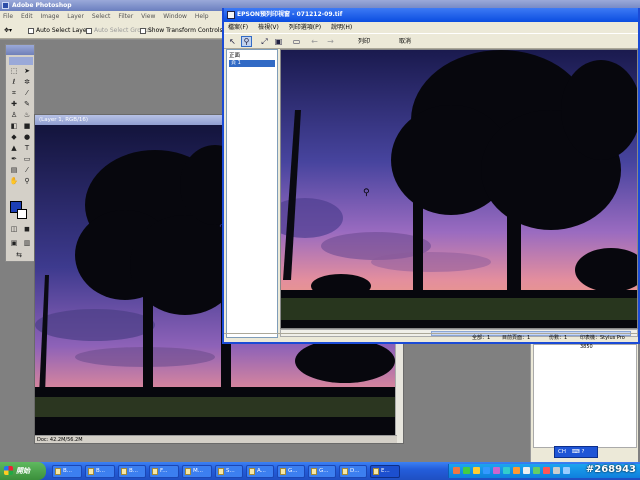 The width and height of the screenshot is (640, 480). I want to click on zoom-tool-icon: ⚲, so click(27, 181).